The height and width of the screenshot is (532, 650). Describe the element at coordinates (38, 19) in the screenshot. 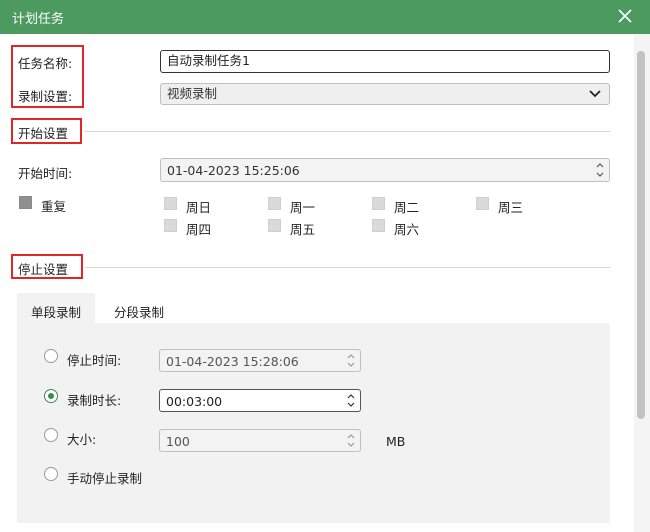

I see `window-title: 计划任务` at that location.